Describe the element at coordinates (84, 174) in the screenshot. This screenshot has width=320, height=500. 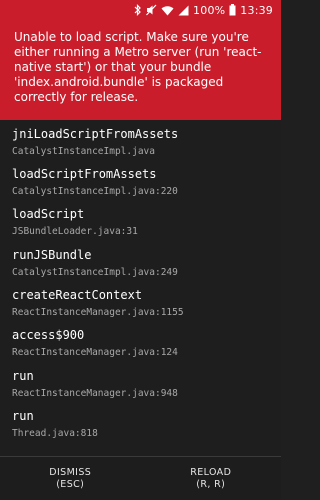
I see `frame-method: loadScriptFromAssets` at that location.